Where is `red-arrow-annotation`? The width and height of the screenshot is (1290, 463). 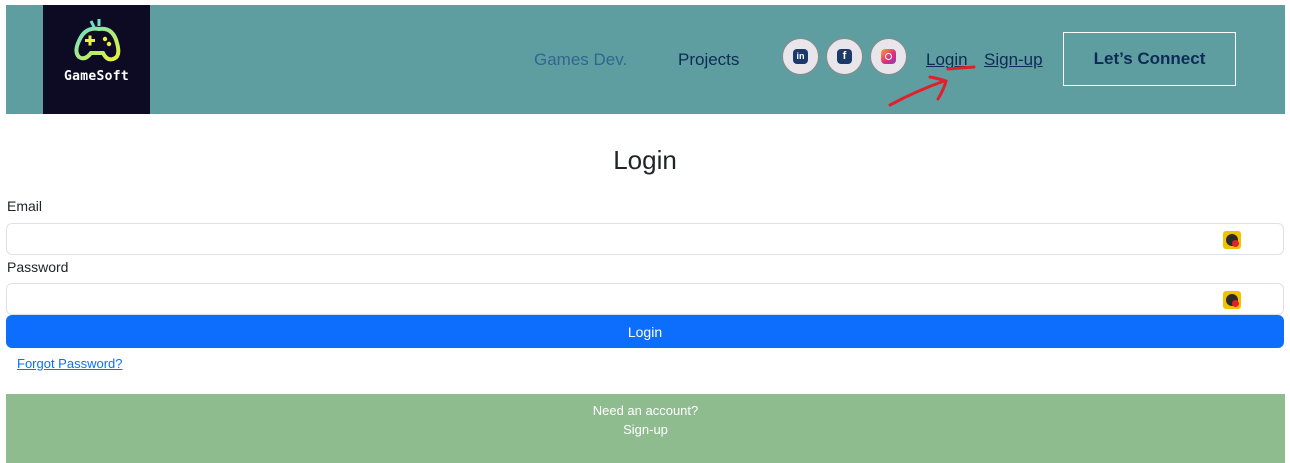
red-arrow-annotation is located at coordinates (932, 86).